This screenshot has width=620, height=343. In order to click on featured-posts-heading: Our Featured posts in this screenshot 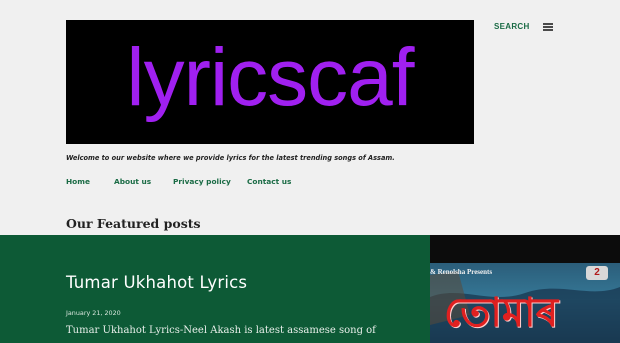, I will do `click(133, 223)`.